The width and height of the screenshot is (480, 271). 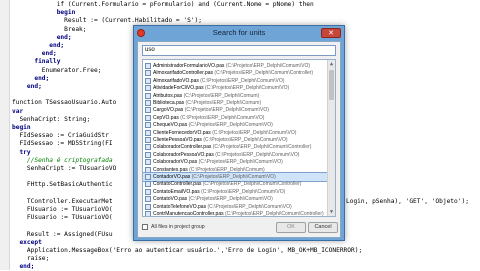 What do you see at coordinates (175, 162) in the screenshot?
I see `unit-name: ColaboradorVO.pas` at bounding box center [175, 162].